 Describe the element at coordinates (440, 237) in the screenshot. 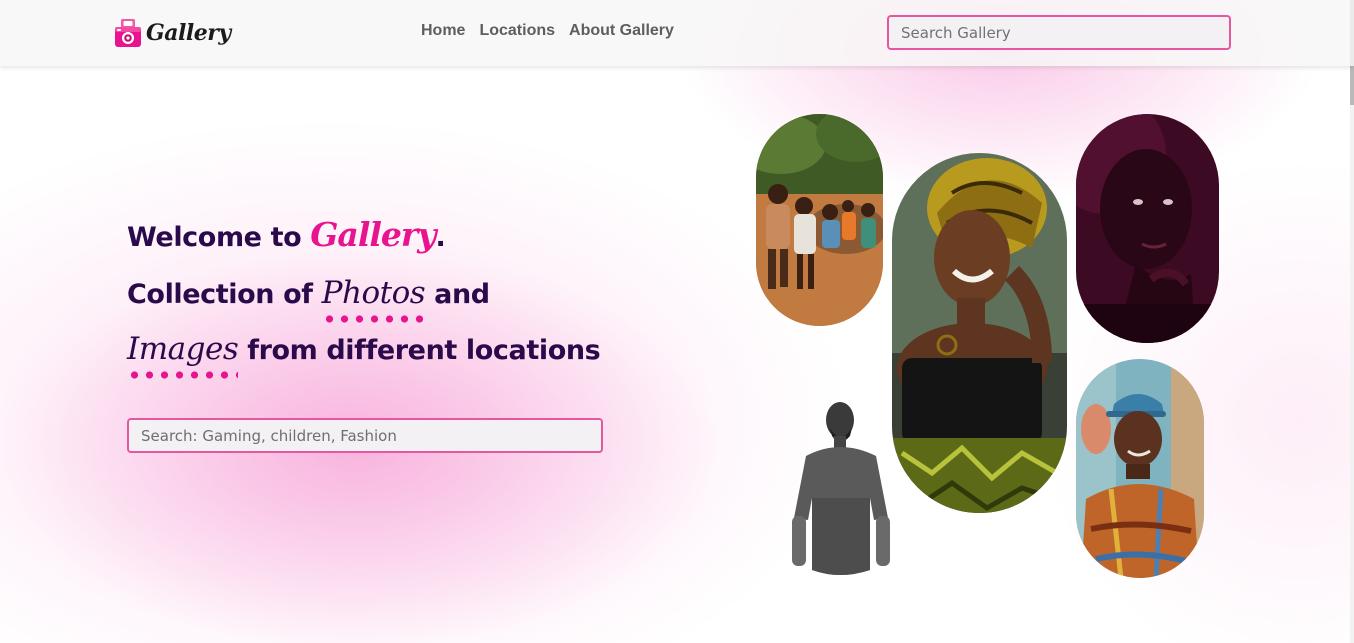

I see `hero-line-1-suffix: .` at that location.